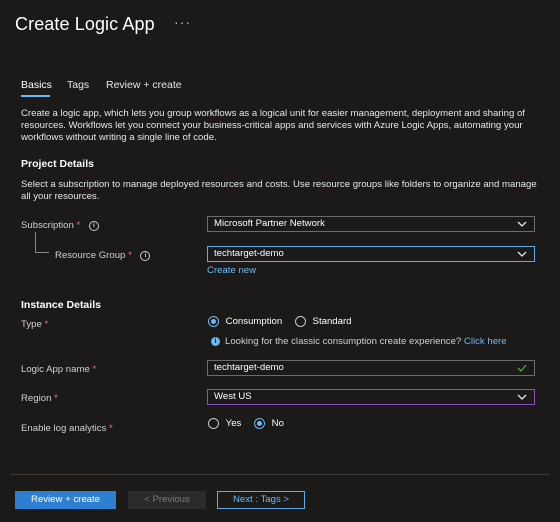 The image size is (560, 522). Describe the element at coordinates (36, 85) in the screenshot. I see `tab-basics: Basics` at that location.